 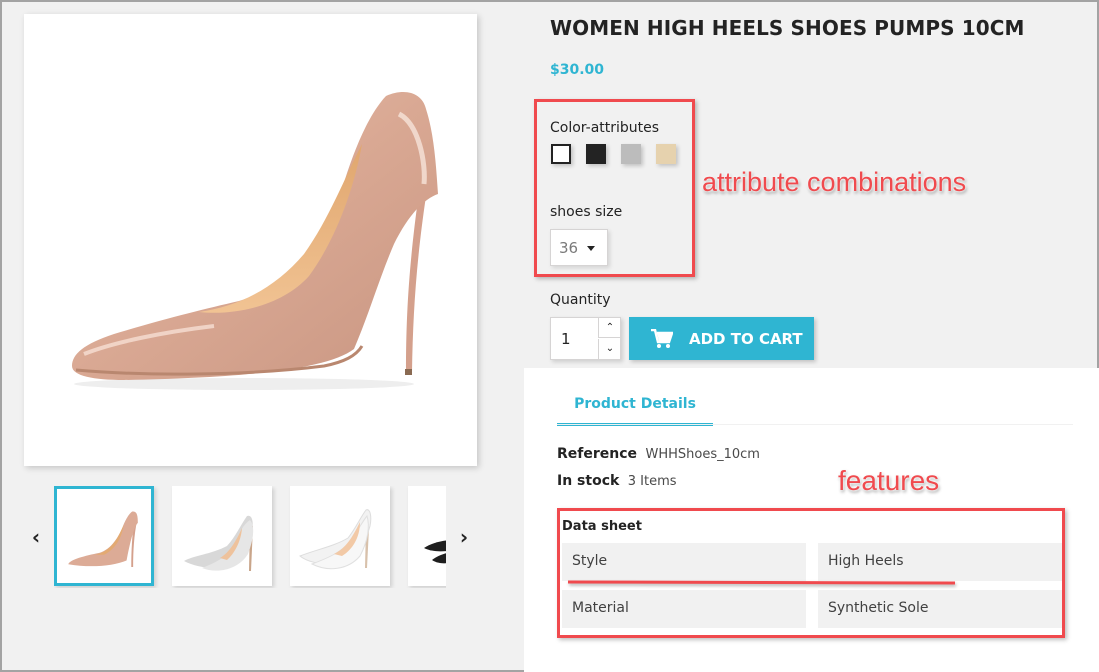 I want to click on thumbnail-prev-button: ‹, so click(x=36, y=537).